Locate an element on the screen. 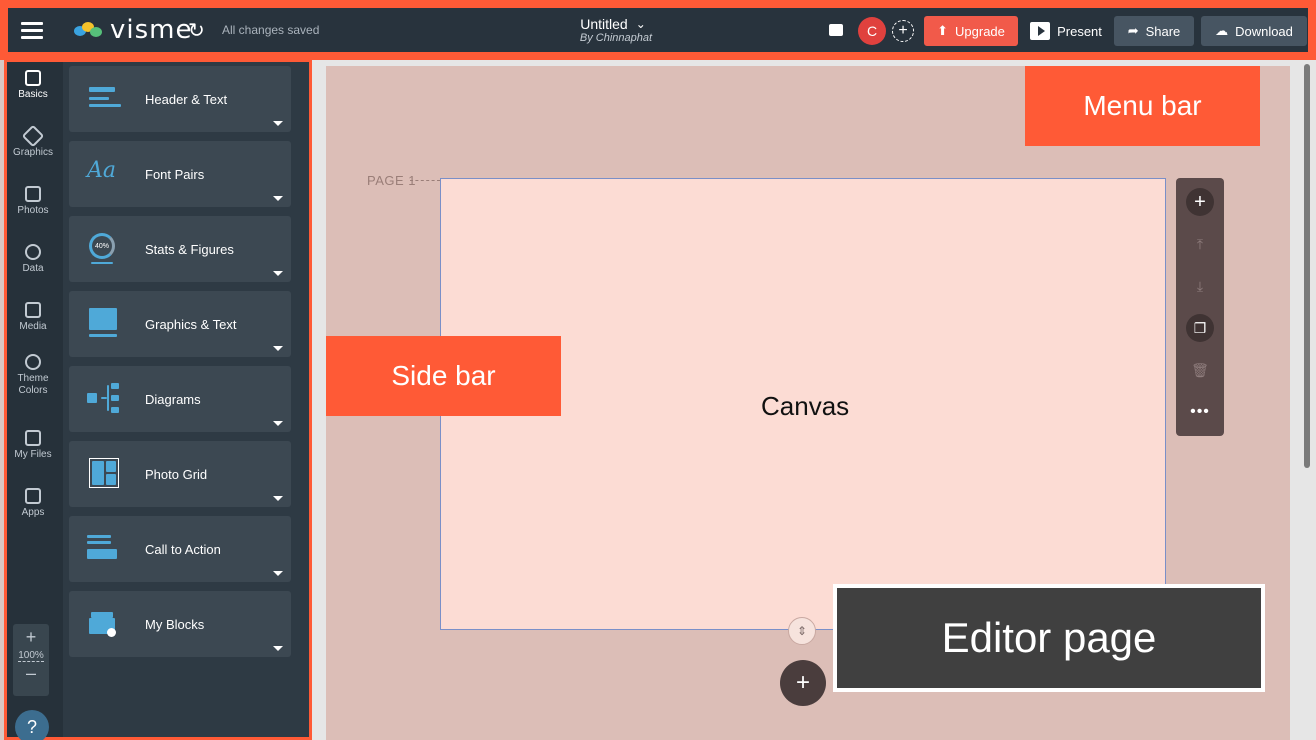 This screenshot has width=1316, height=740. sidebar-item-label: Apps is located at coordinates (33, 512).